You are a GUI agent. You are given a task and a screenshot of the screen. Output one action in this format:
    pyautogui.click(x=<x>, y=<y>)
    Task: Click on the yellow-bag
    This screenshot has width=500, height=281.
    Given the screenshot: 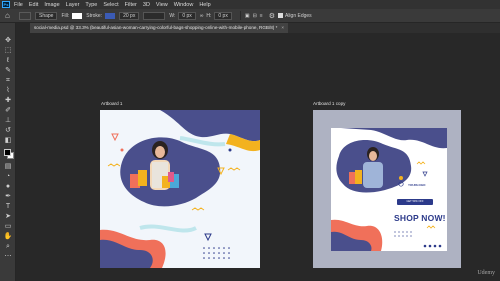 What is the action you would take?
    pyautogui.click(x=142, y=178)
    